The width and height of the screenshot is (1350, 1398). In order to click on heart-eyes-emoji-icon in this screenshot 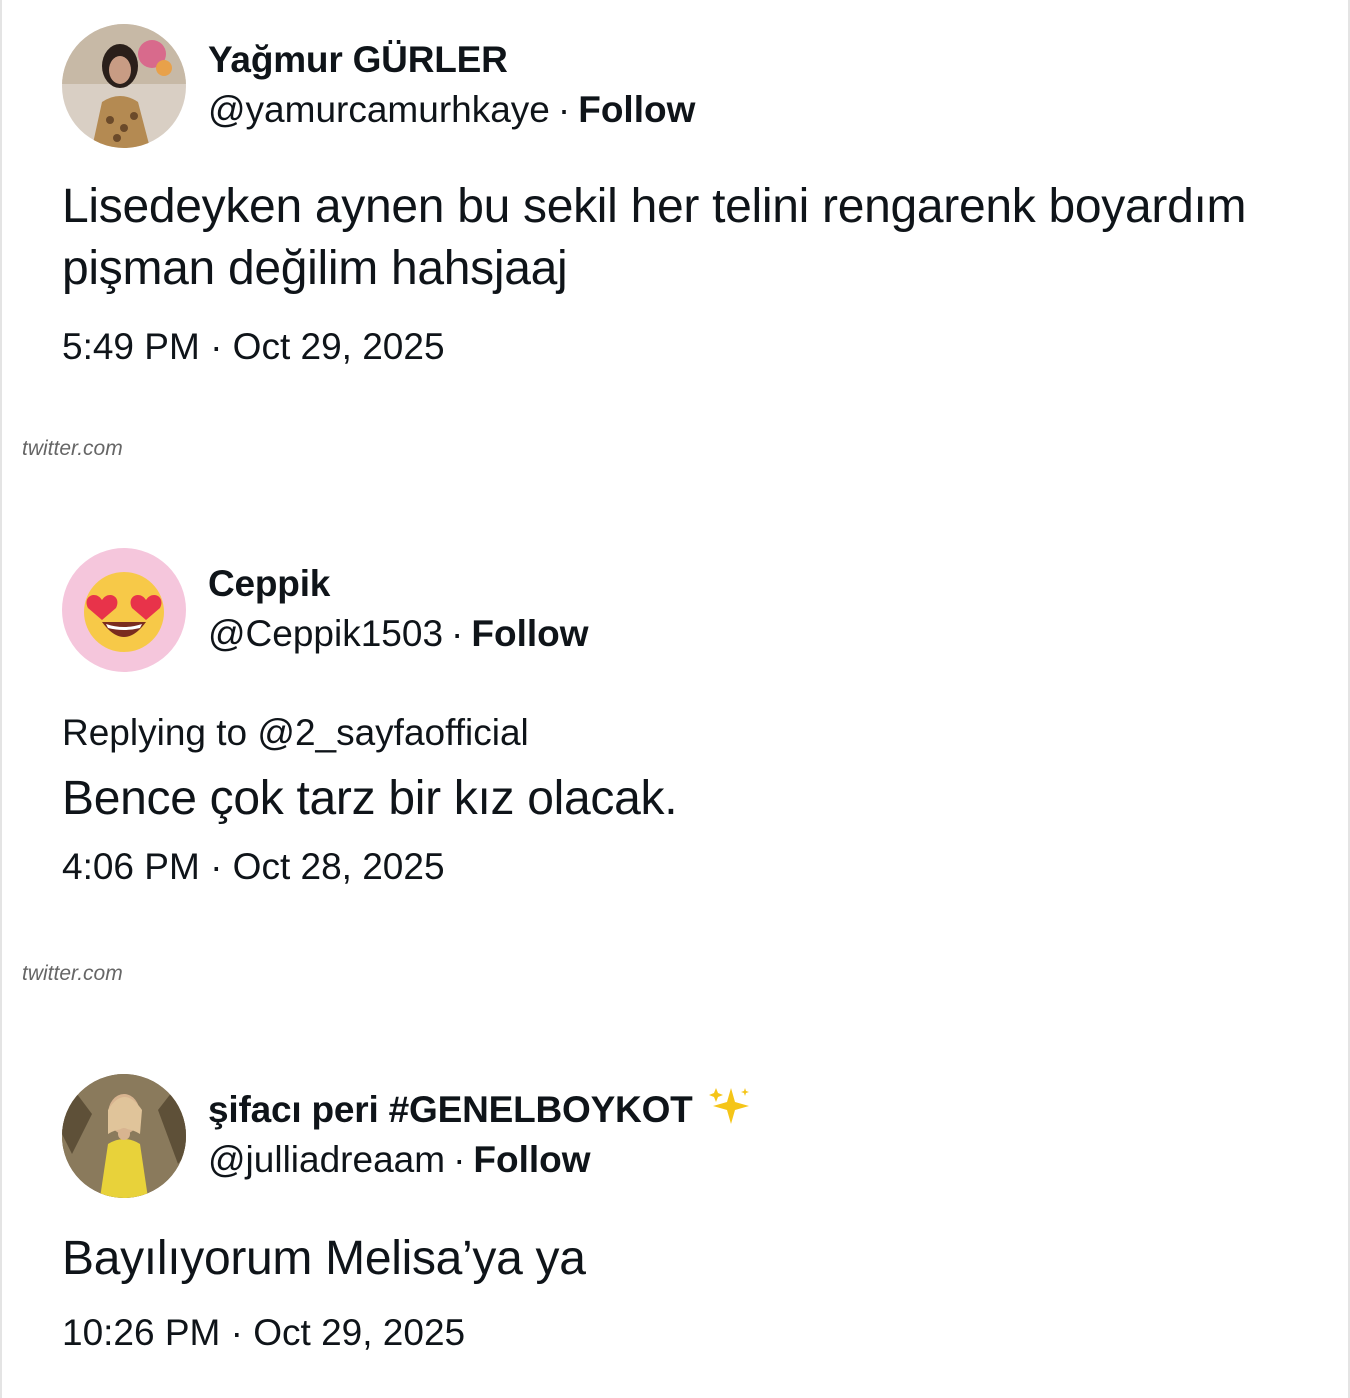, I will do `click(124, 610)`.